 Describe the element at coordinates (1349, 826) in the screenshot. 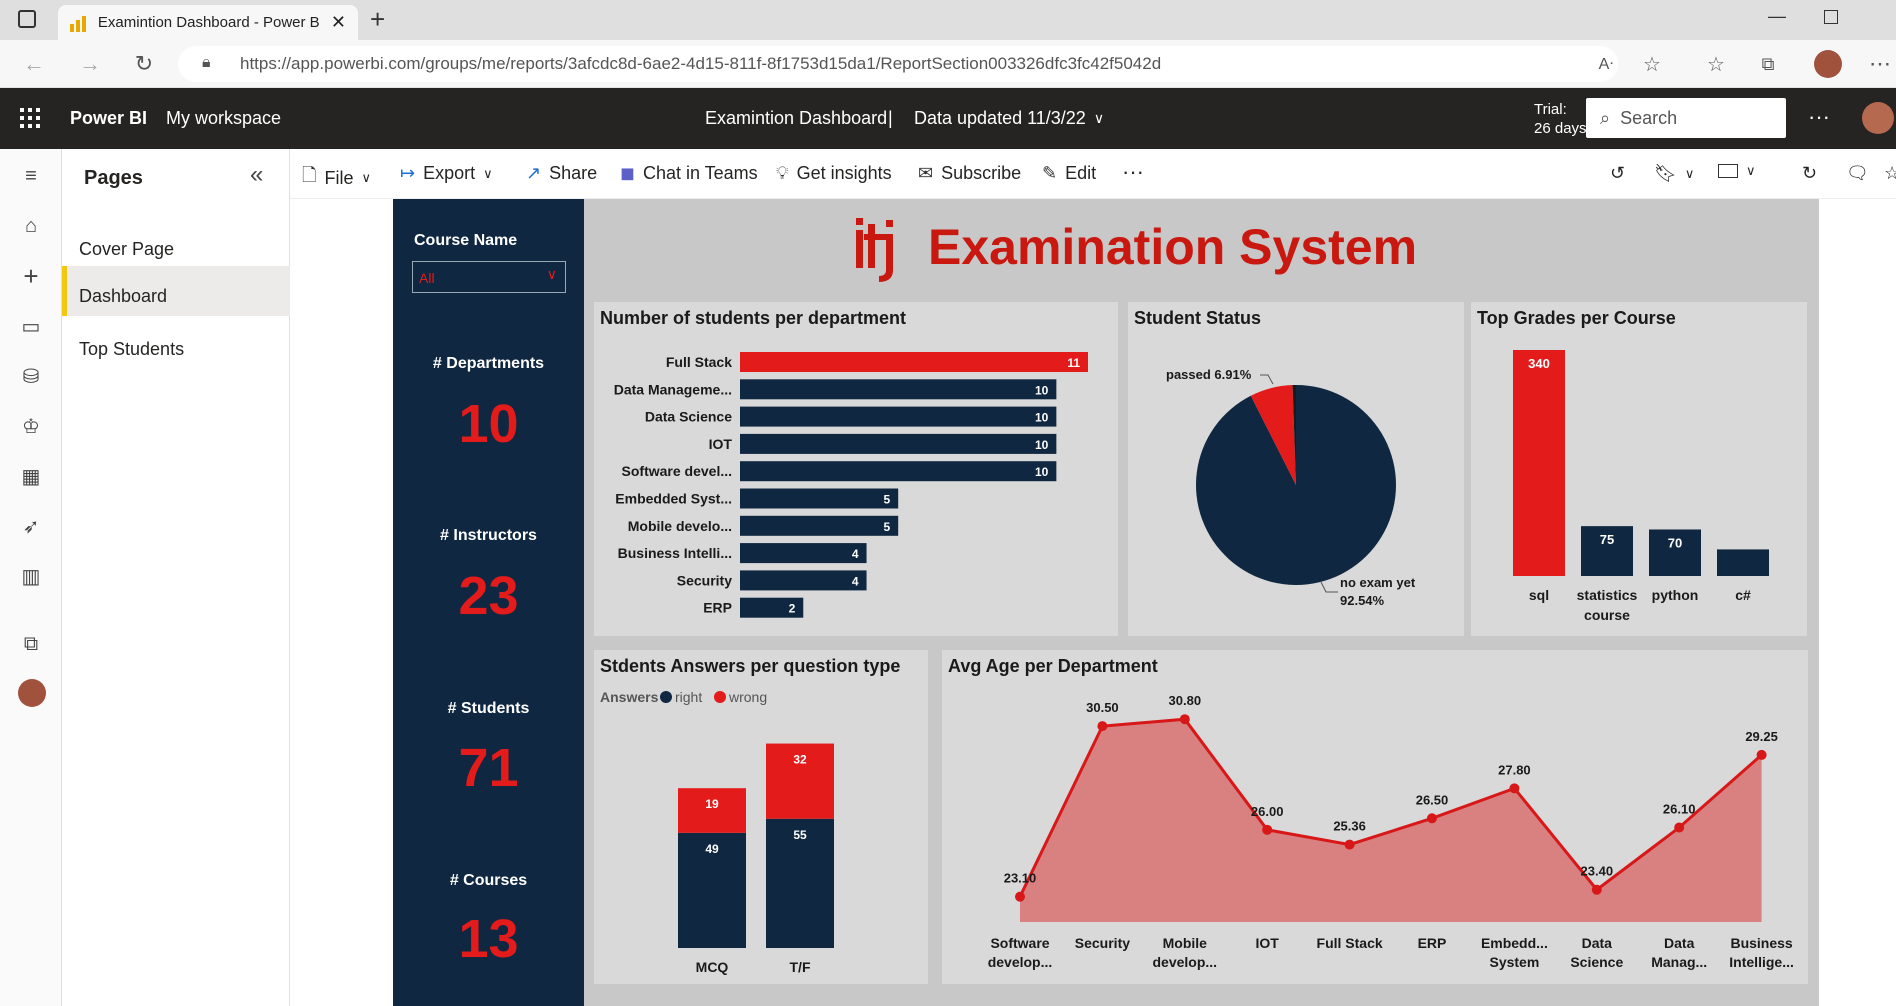

I see `data-label: 25.36` at that location.